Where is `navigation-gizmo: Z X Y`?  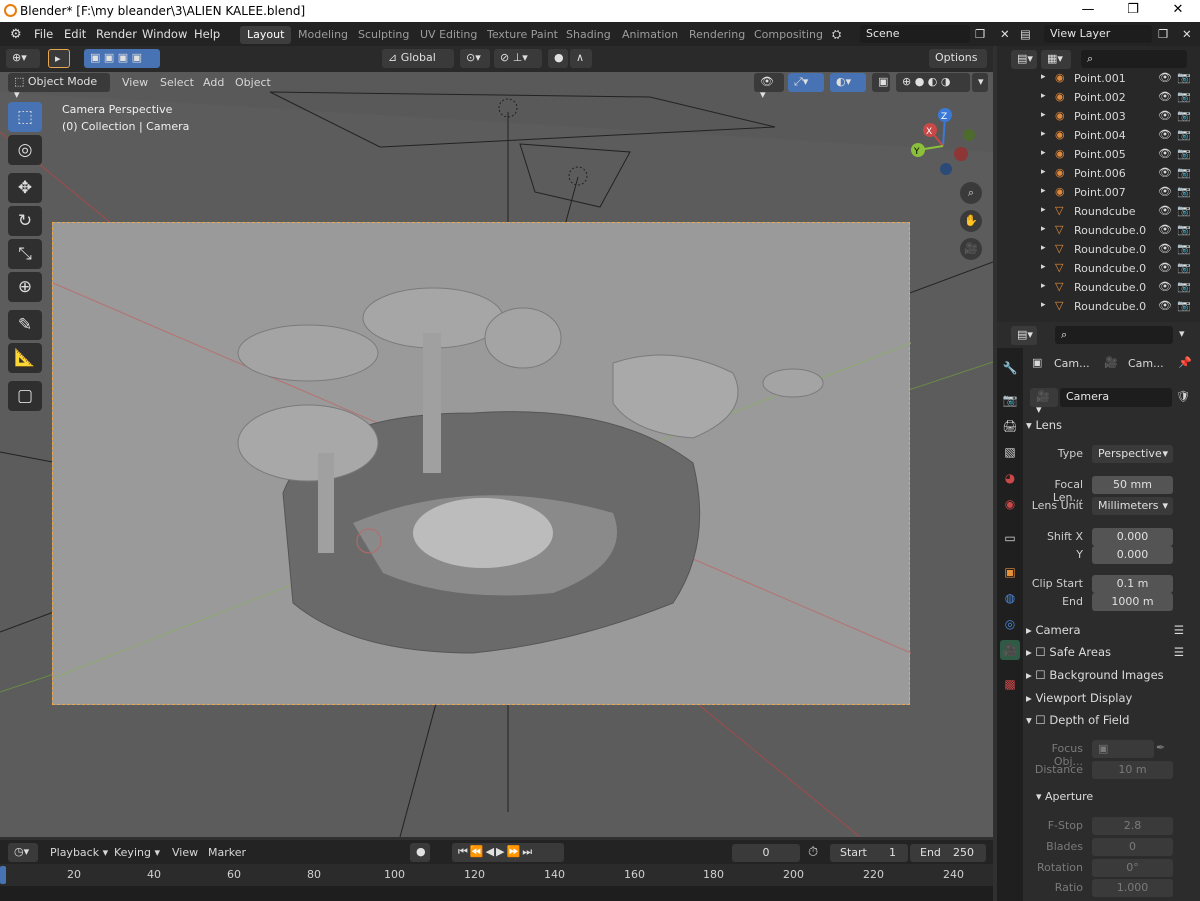
navigation-gizmo: Z X Y is located at coordinates (947, 141).